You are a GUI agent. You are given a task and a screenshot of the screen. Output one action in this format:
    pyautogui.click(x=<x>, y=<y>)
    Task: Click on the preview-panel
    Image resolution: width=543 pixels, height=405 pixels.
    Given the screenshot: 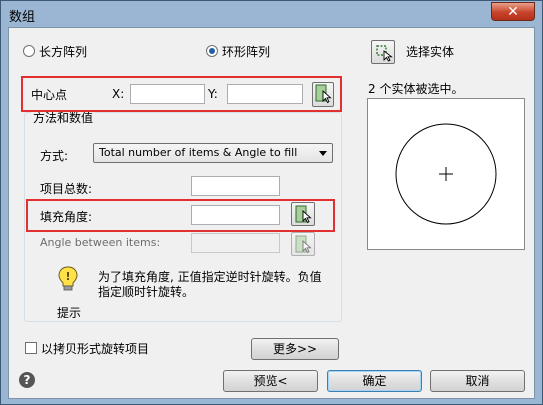 What is the action you would take?
    pyautogui.click(x=446, y=174)
    